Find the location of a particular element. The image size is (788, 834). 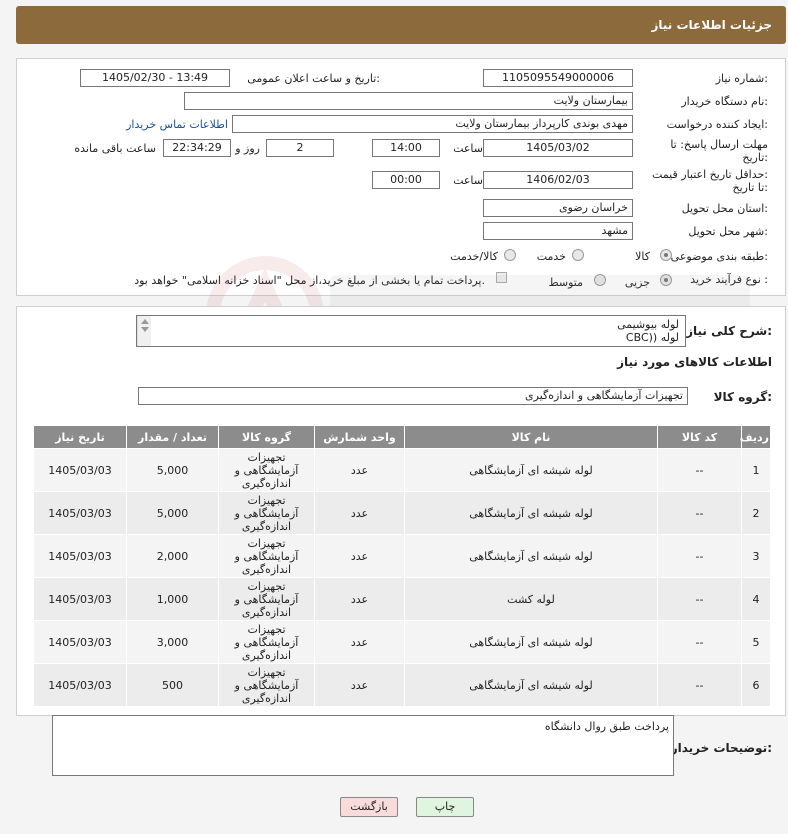

remaining-time-field: 22:34:29 is located at coordinates (197, 148).